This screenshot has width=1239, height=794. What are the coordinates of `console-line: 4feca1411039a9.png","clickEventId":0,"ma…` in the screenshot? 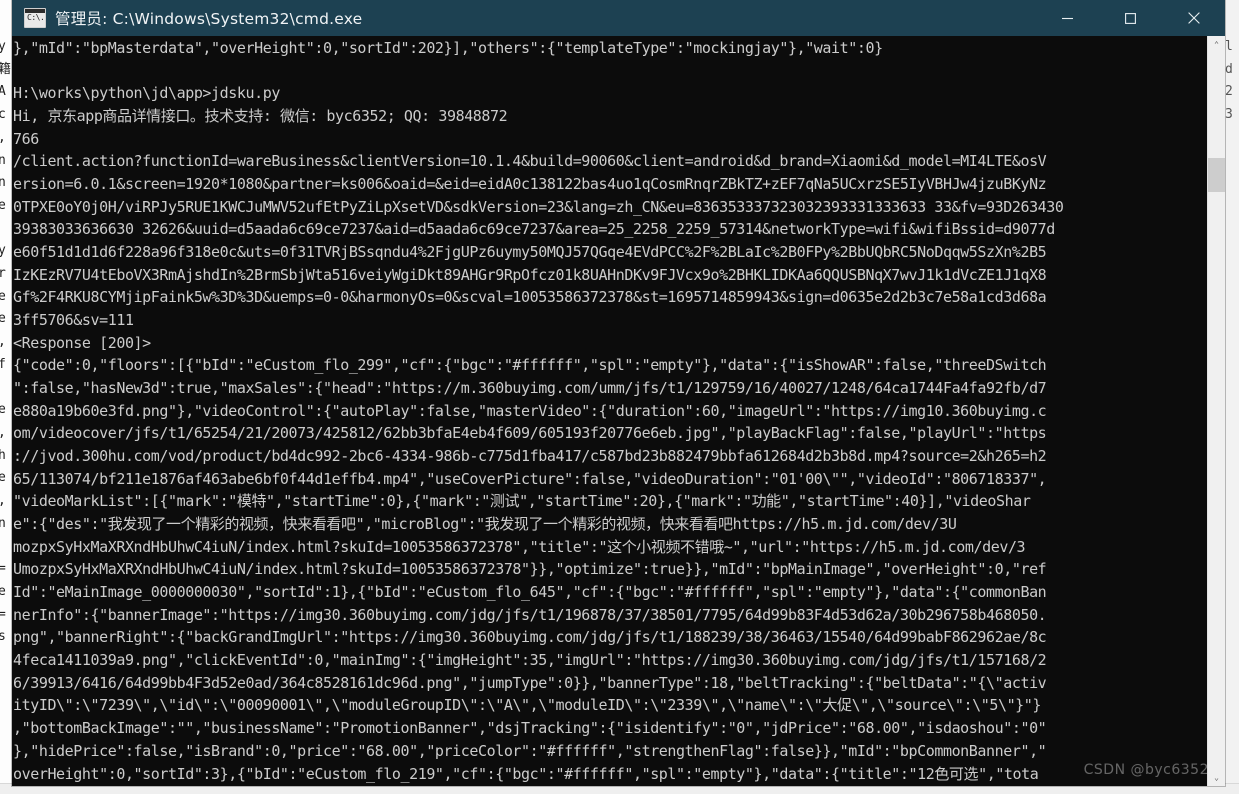 It's located at (610, 660).